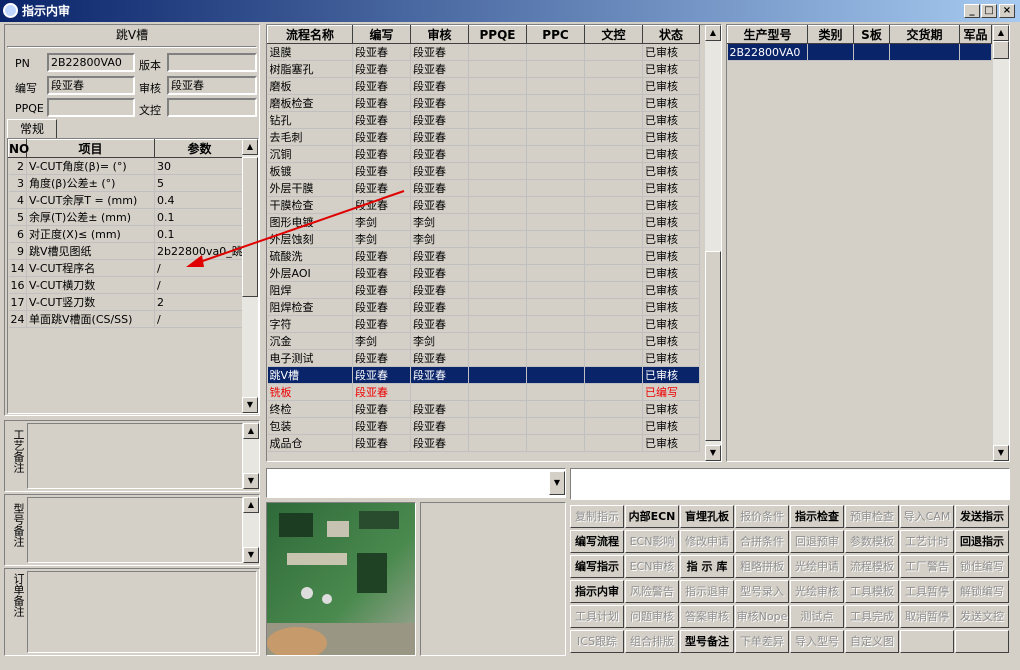 The image size is (1020, 670). Describe the element at coordinates (872, 616) in the screenshot. I see `action-button: 工具完成` at that location.